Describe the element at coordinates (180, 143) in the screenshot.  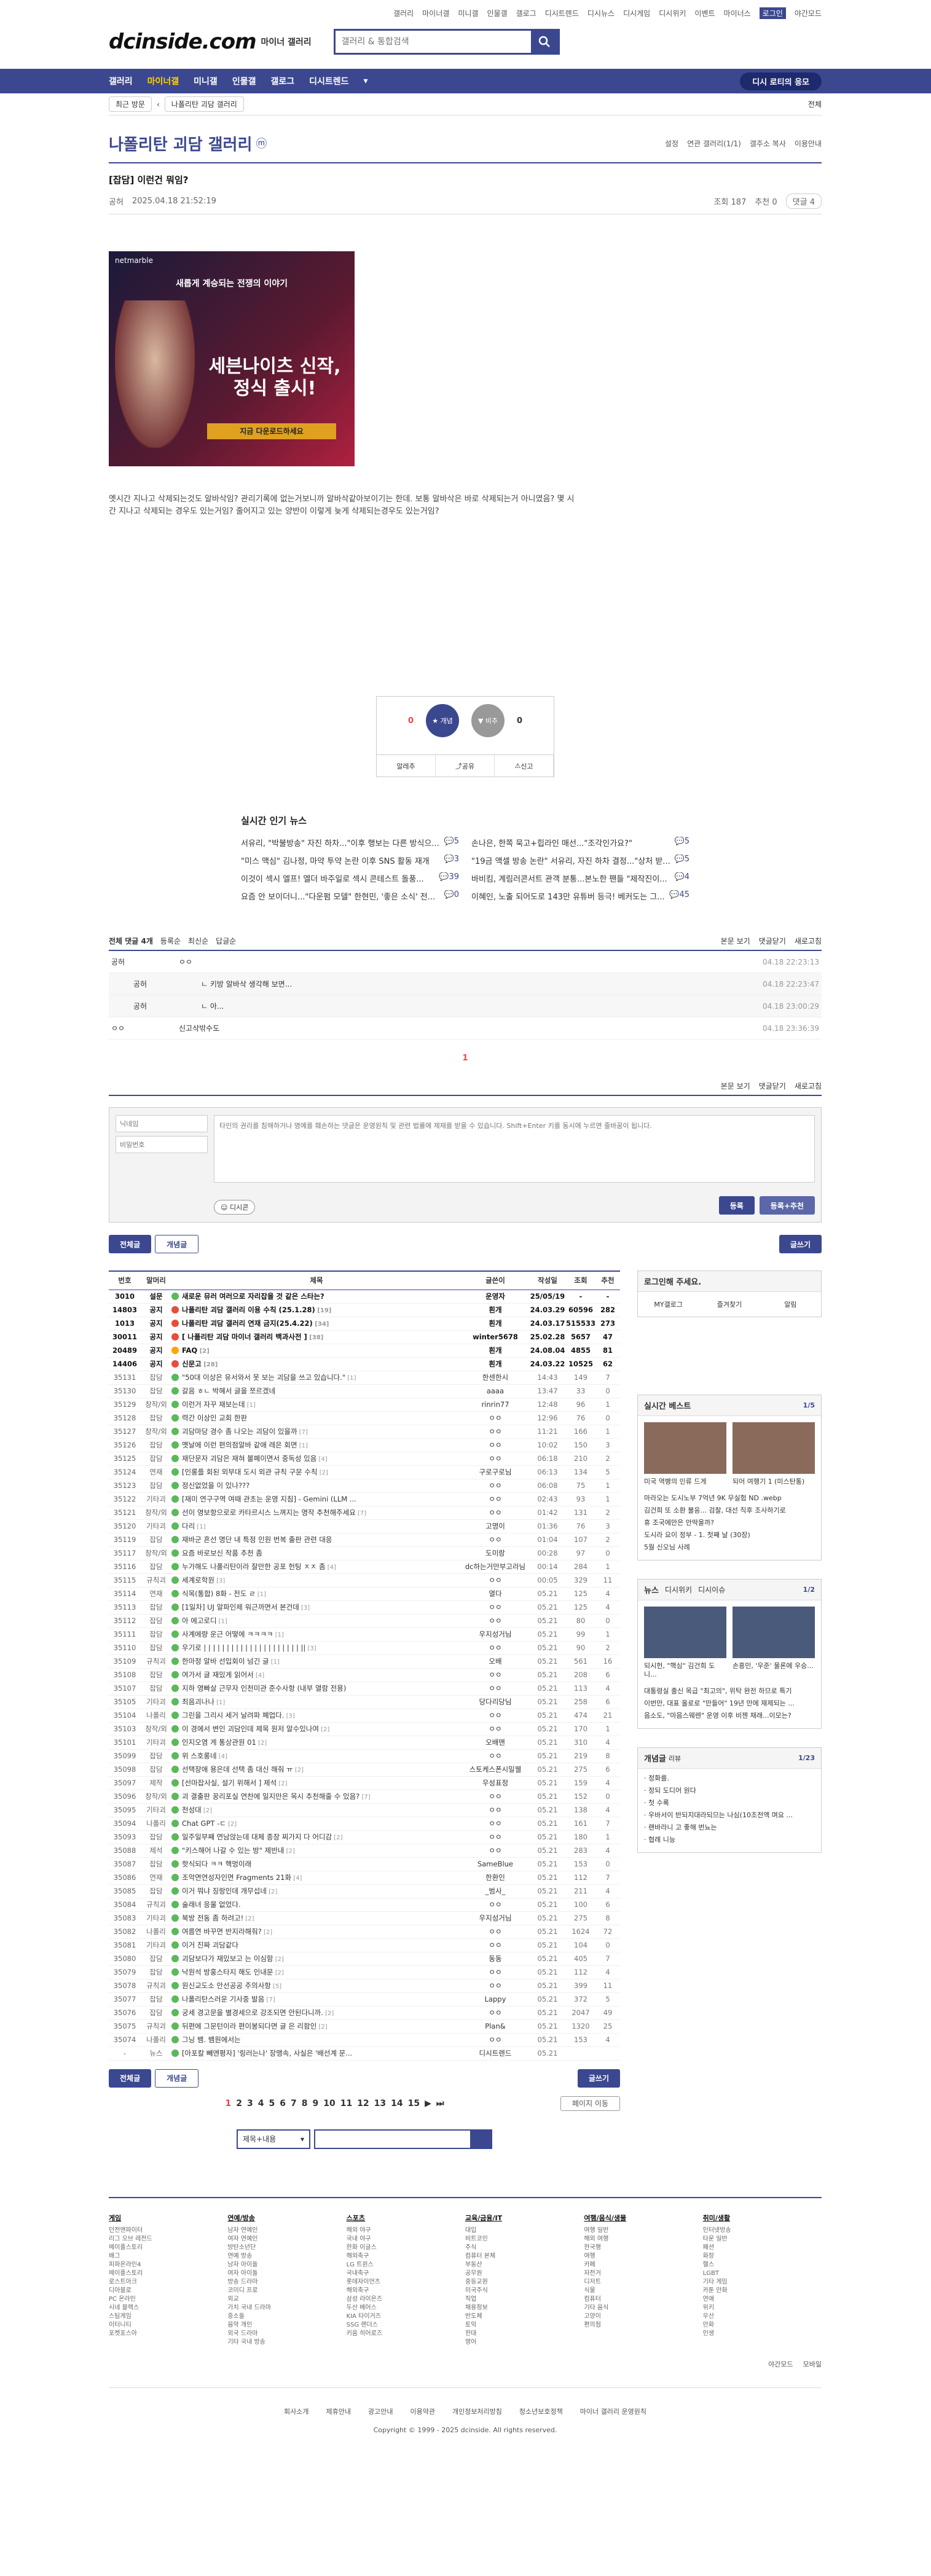
I see `gallery-title: 나폴리탄 괴담 갤러리` at that location.